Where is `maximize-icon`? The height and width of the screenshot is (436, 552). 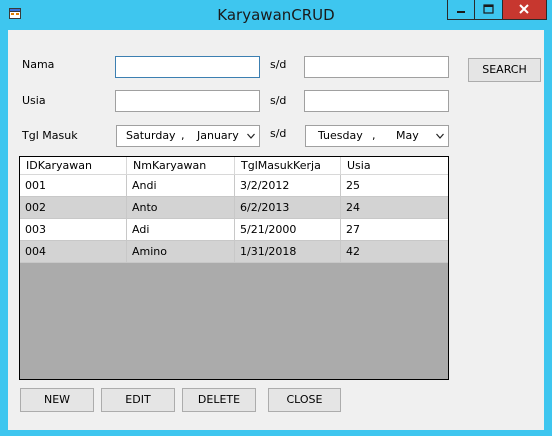
maximize-icon is located at coordinates (488, 9).